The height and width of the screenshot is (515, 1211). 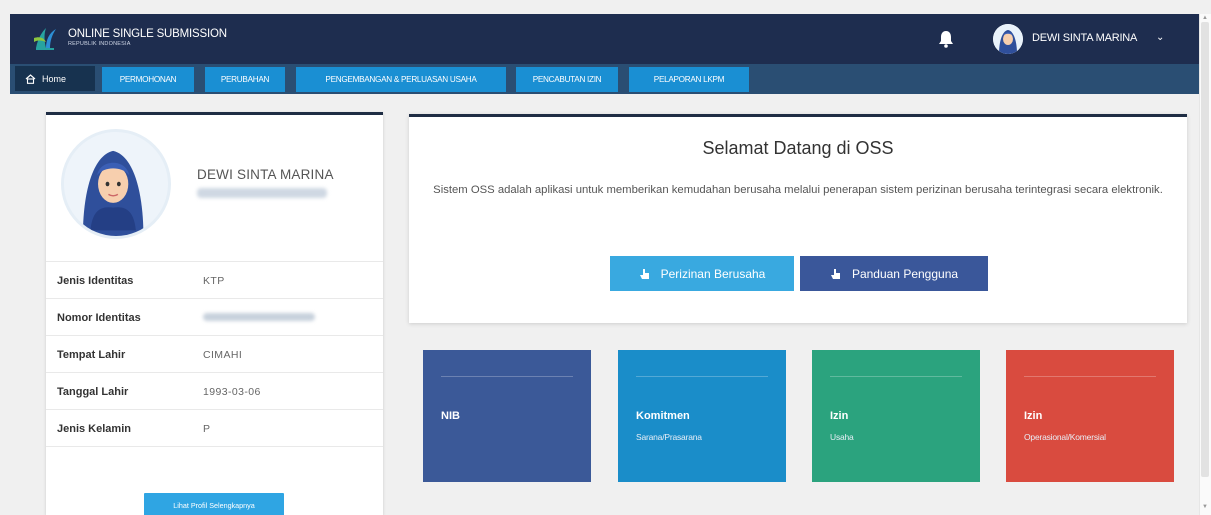 What do you see at coordinates (223, 355) in the screenshot?
I see `info-value: CIMAHI` at bounding box center [223, 355].